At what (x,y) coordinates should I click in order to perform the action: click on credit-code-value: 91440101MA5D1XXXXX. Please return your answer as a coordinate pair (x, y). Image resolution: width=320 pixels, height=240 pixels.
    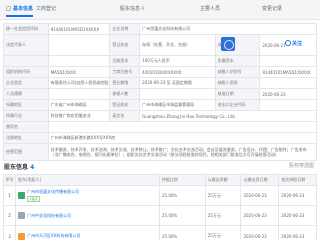
    Looking at the image, I should click on (80, 29).